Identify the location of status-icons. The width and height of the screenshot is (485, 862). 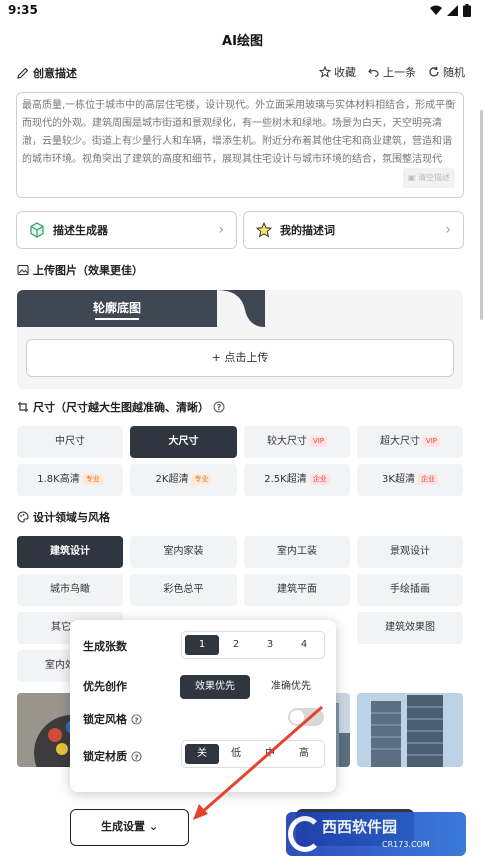
(450, 10).